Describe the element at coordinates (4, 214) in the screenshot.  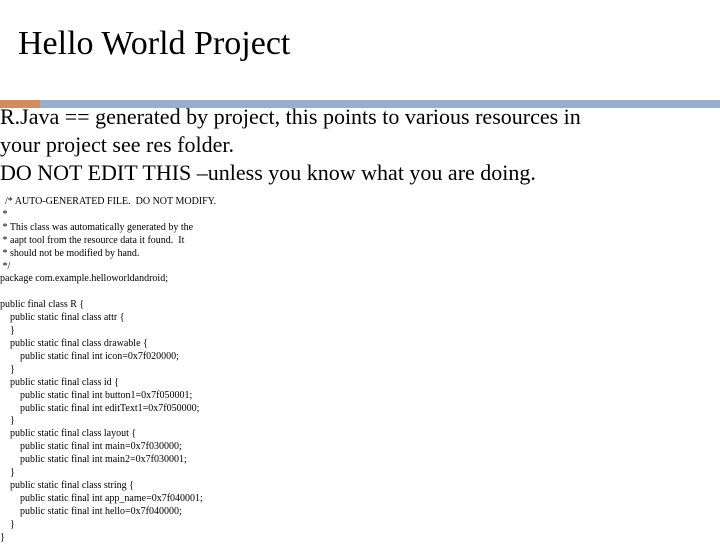
I see `code-line: *` at that location.